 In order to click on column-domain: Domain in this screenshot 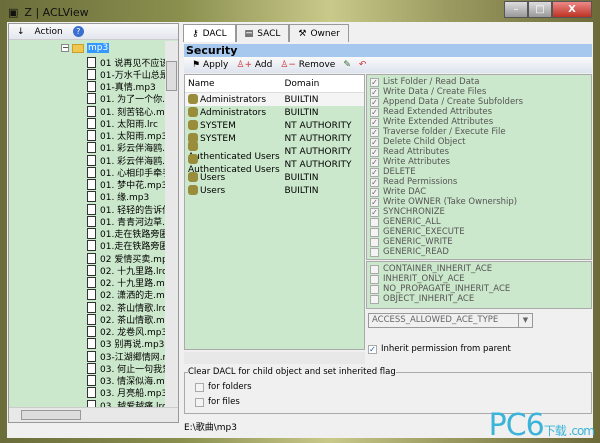, I will do `click(324, 84)`.